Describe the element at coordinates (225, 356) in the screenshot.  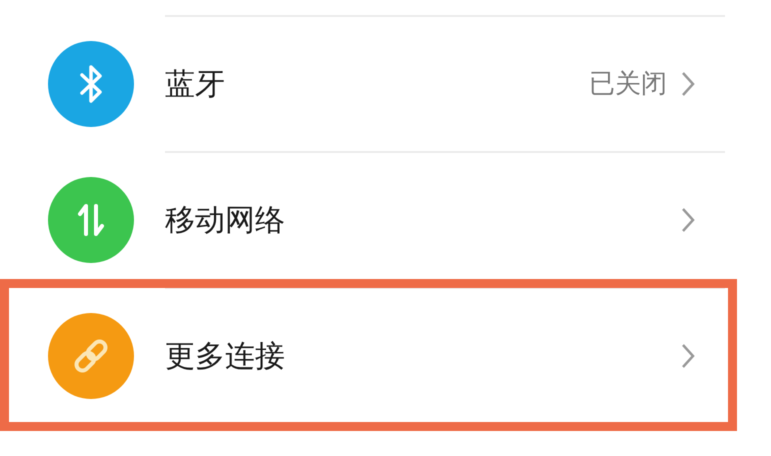
I see `setting-label: 更多连接` at that location.